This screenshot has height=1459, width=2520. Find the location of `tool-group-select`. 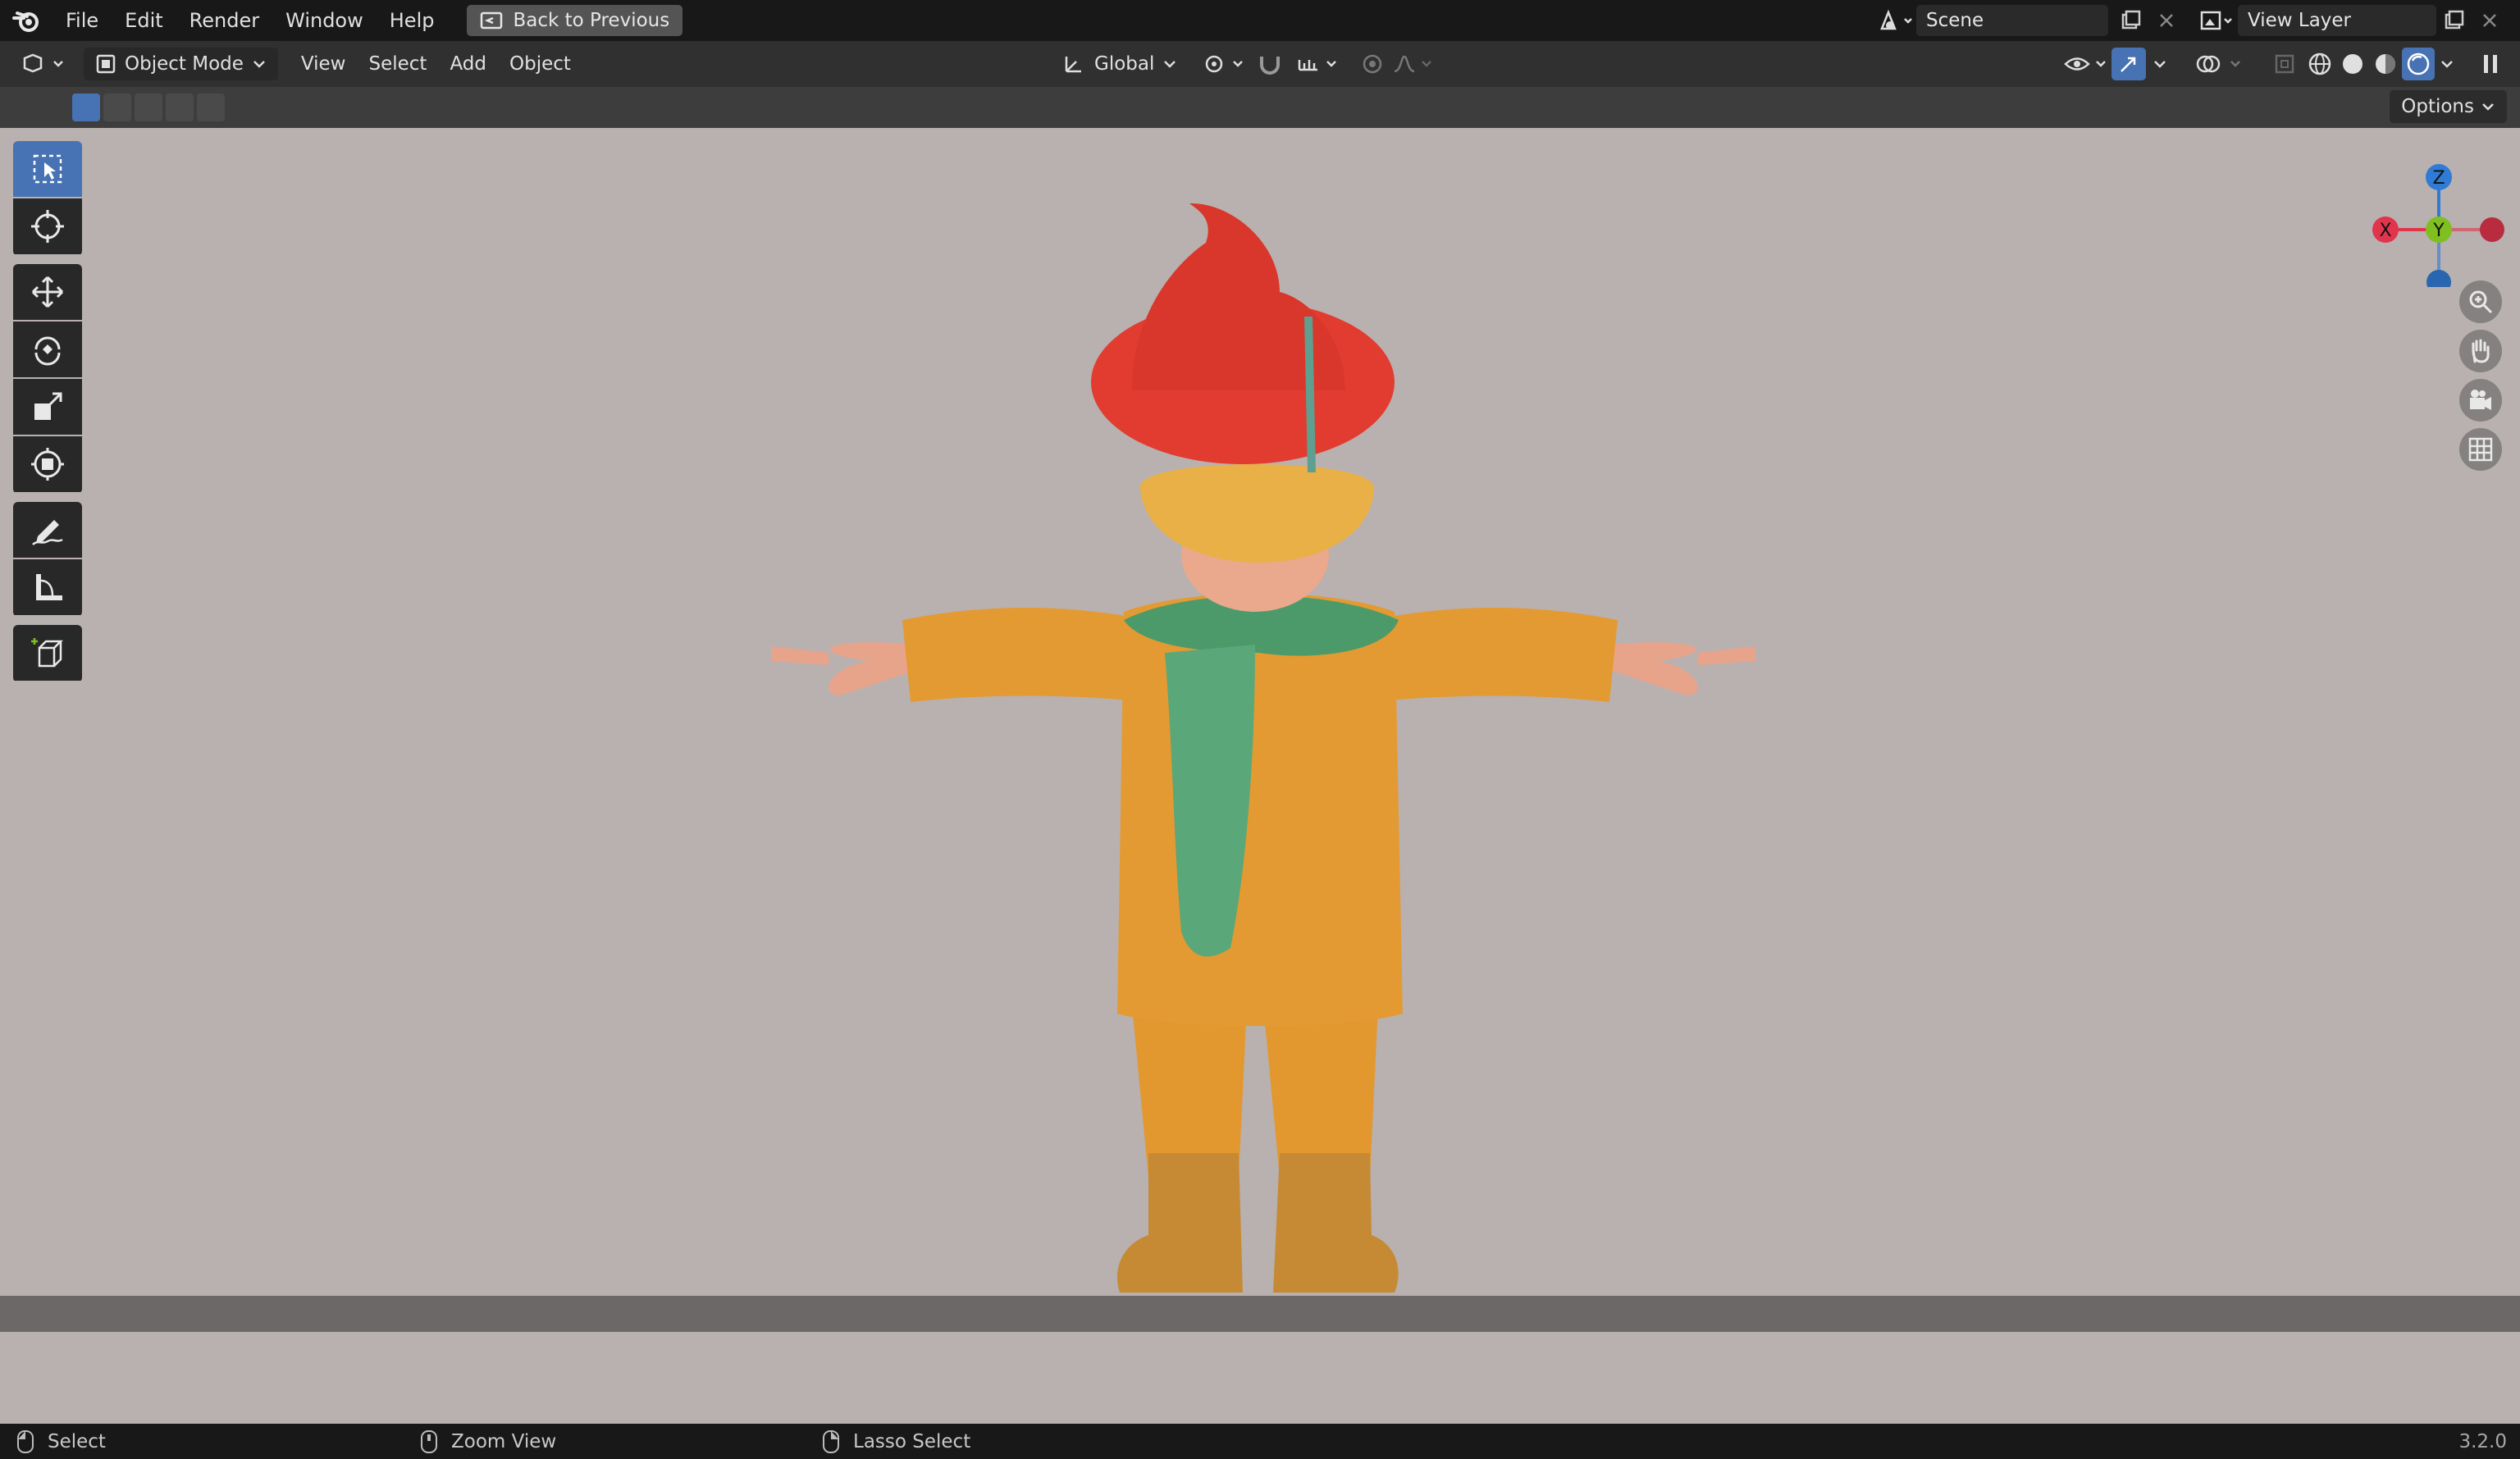

tool-group-select is located at coordinates (48, 199).